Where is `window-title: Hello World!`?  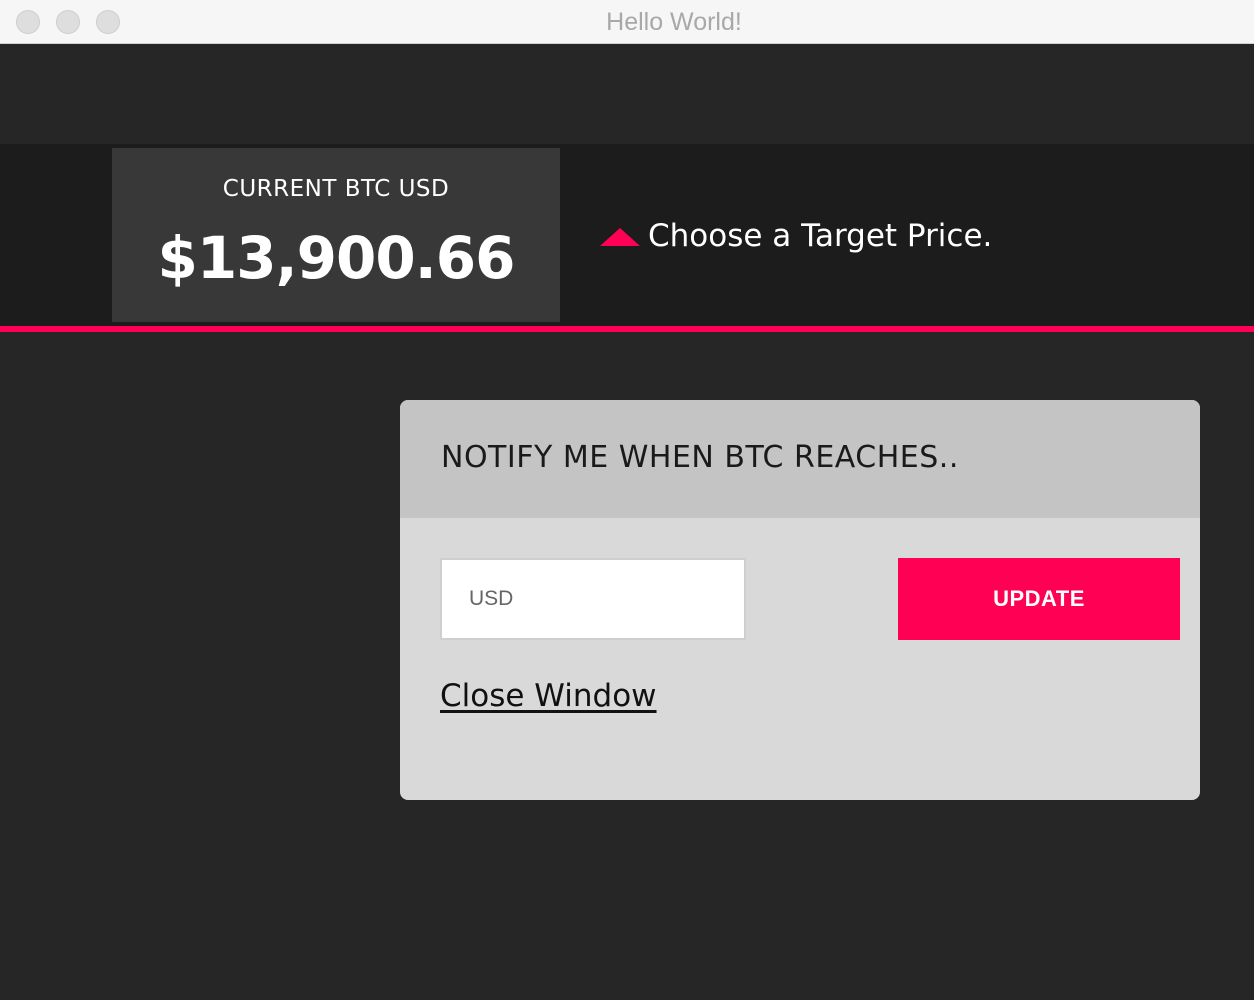
window-title: Hello World! is located at coordinates (674, 22).